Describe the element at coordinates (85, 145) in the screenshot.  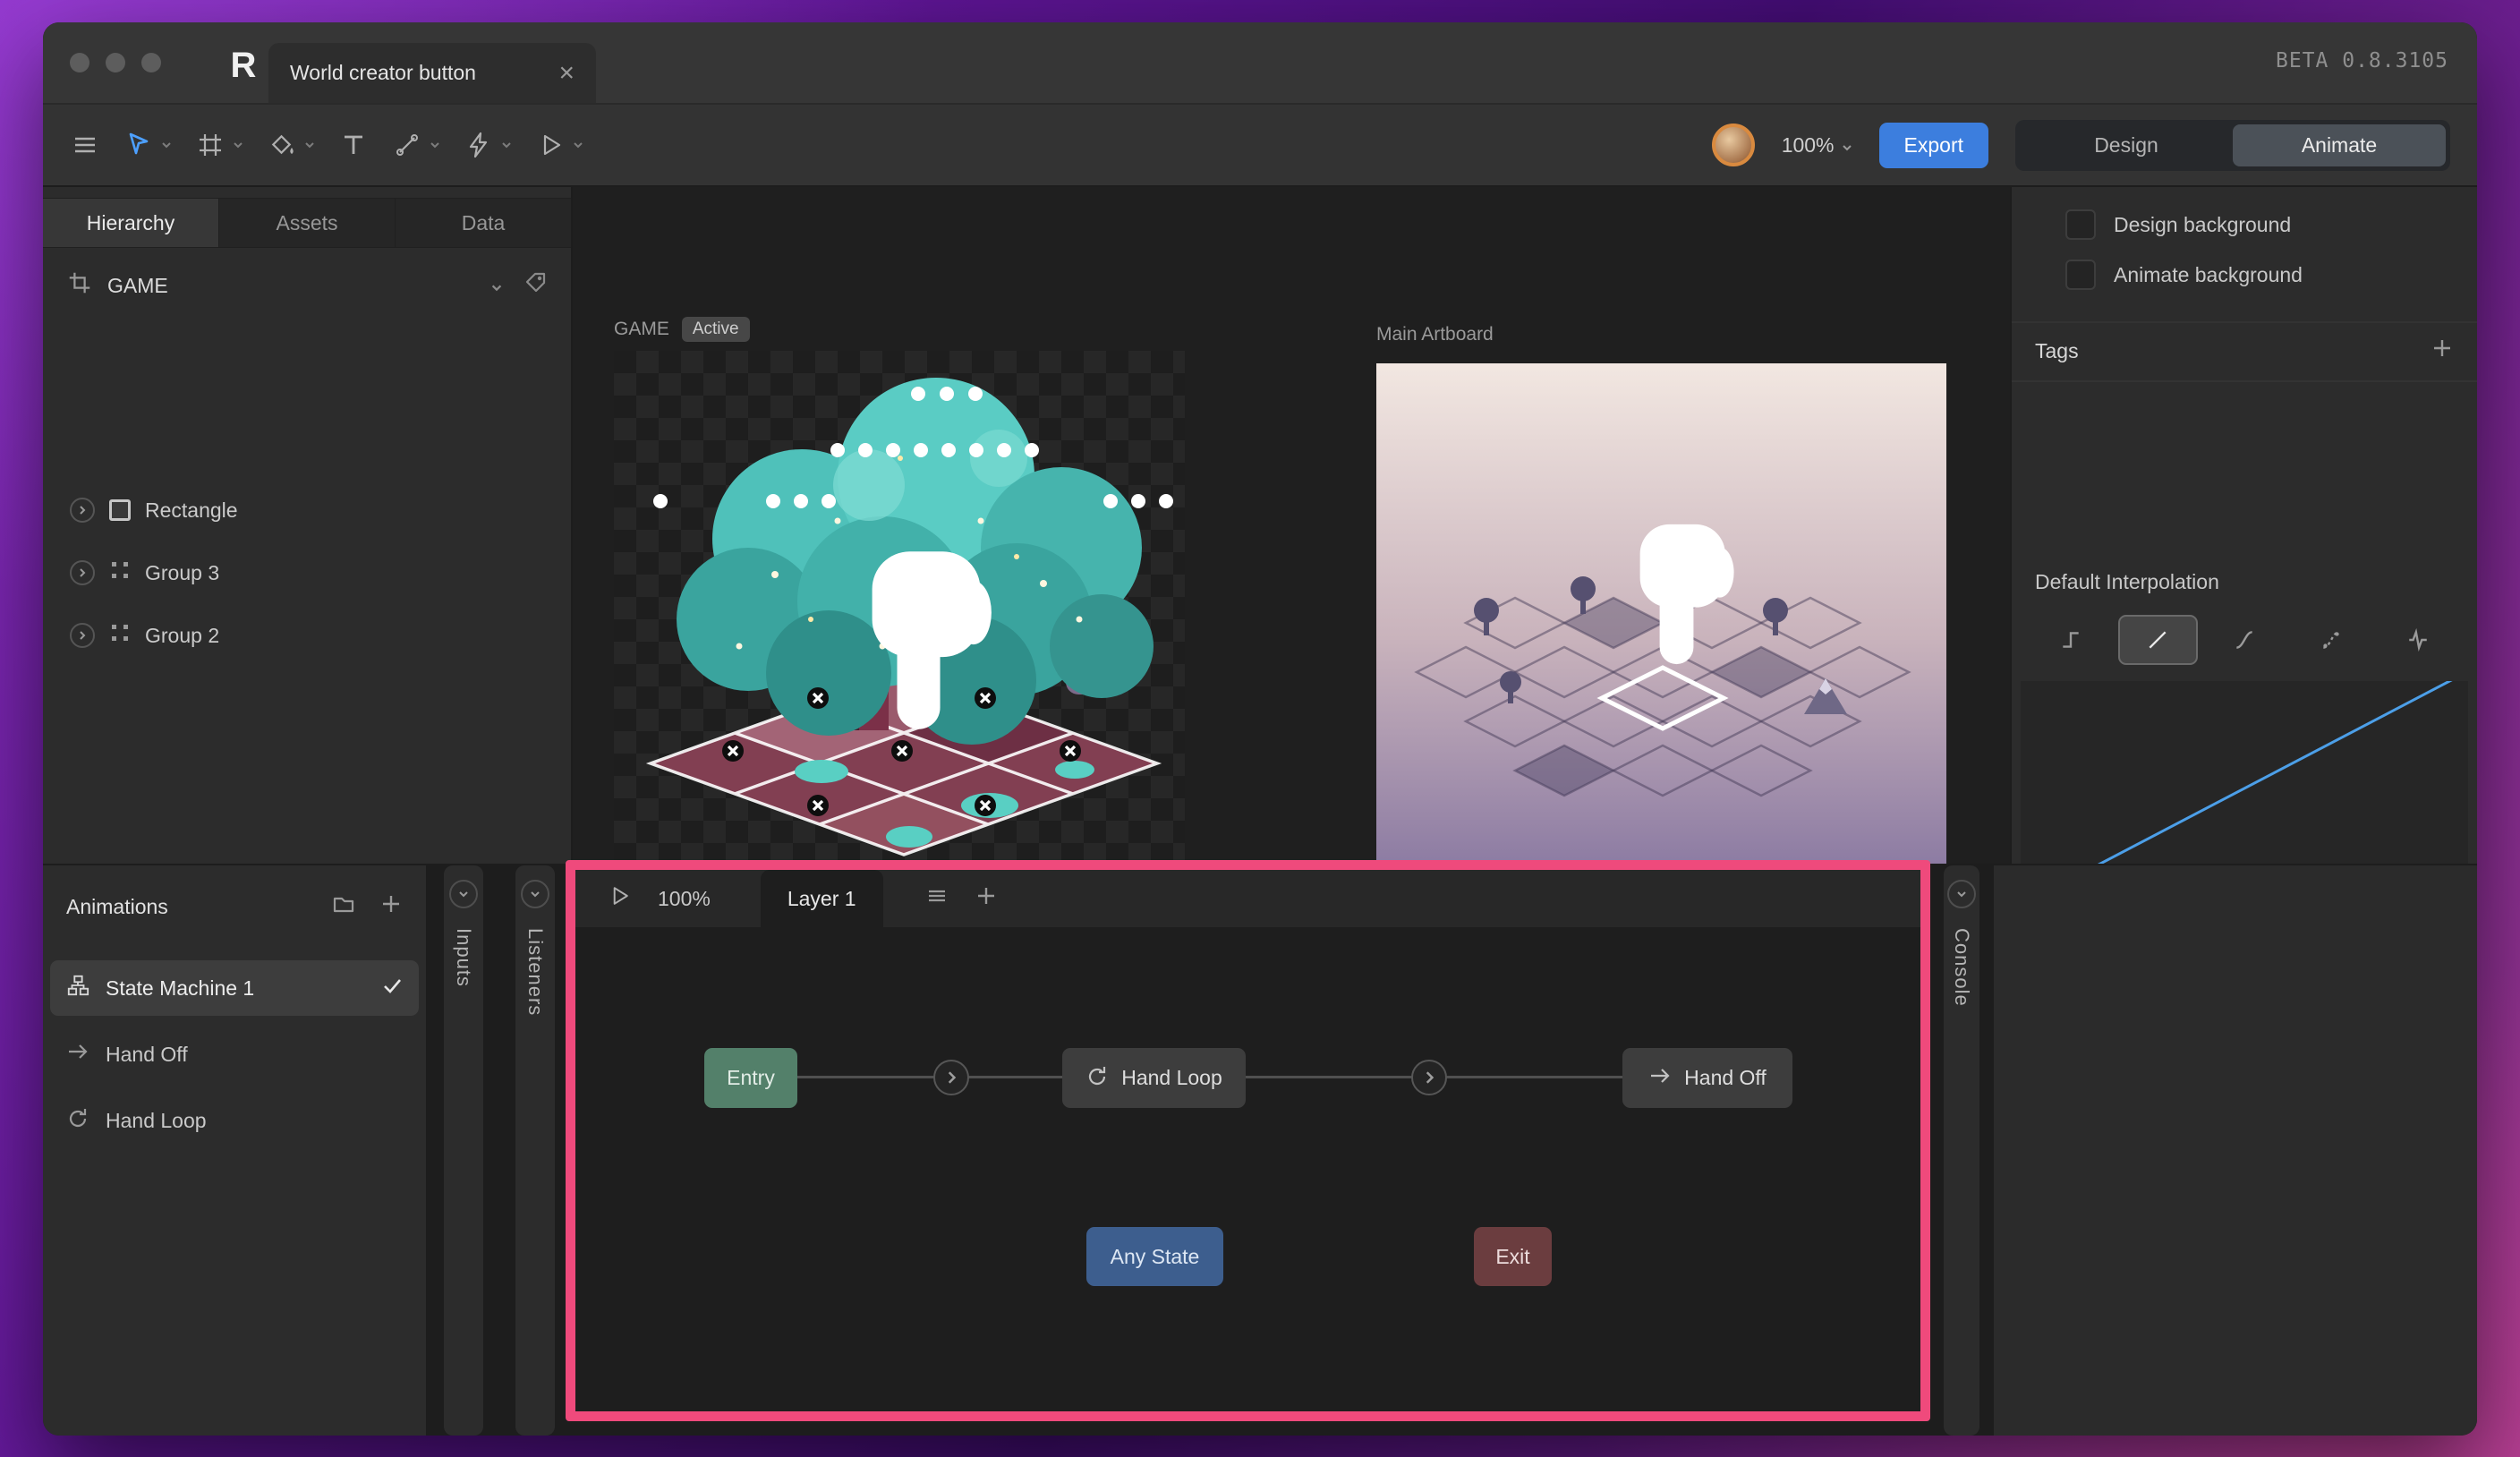
I see `menu-button` at that location.